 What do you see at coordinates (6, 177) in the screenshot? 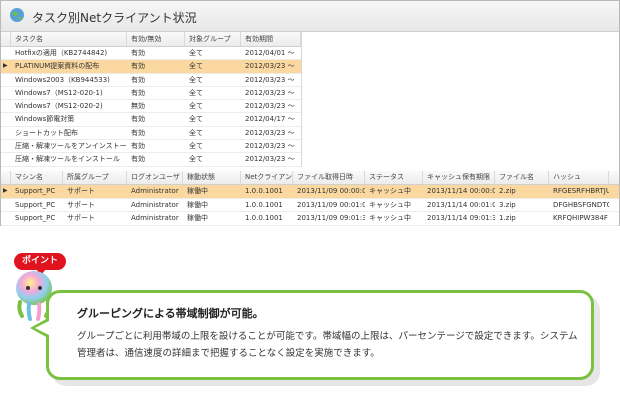
I see `row-marker-header` at bounding box center [6, 177].